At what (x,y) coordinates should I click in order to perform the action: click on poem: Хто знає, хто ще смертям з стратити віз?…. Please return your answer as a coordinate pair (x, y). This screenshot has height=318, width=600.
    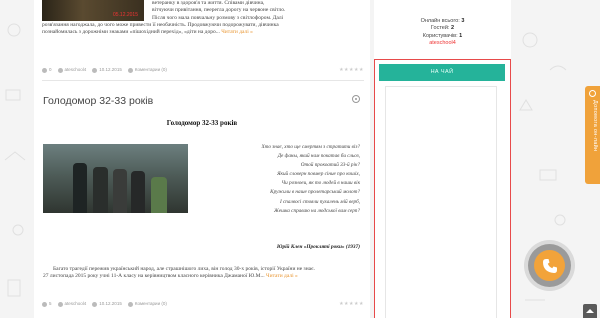
    Looking at the image, I should click on (277, 179).